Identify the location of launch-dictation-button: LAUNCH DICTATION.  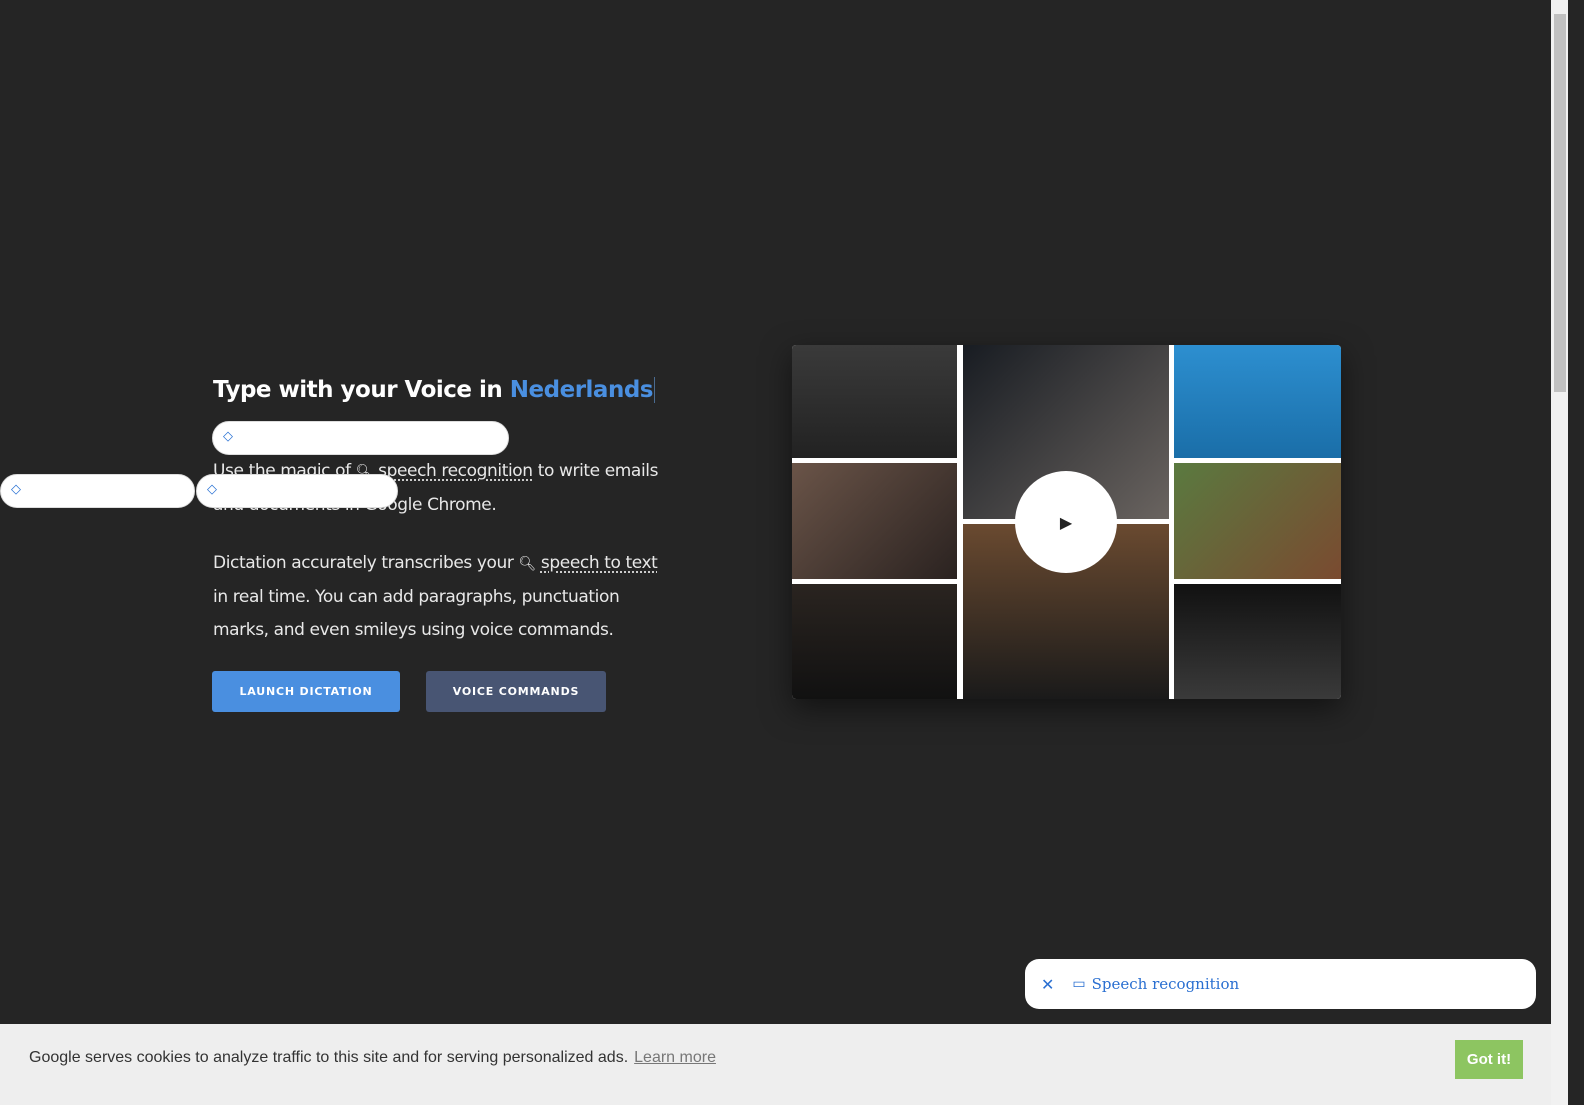
(306, 691).